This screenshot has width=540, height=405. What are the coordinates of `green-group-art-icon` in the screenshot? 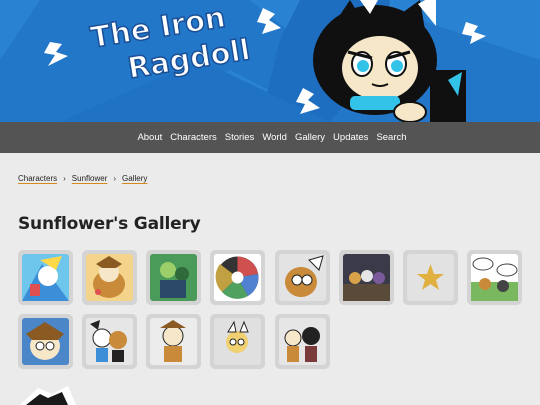 It's located at (173, 277).